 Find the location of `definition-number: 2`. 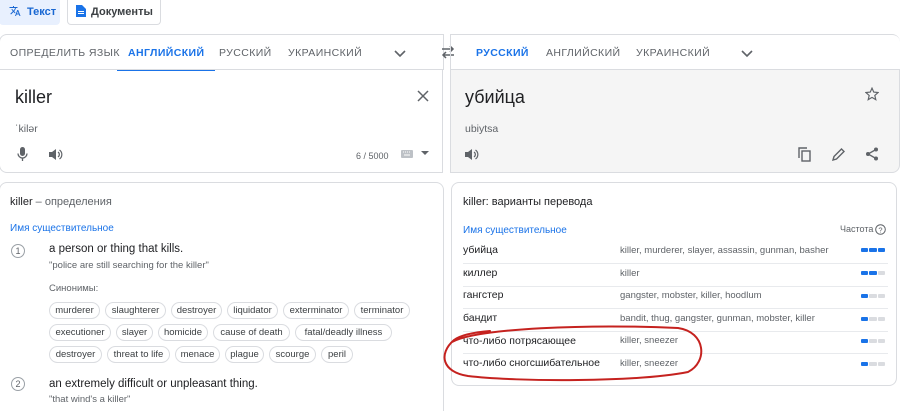

definition-number: 2 is located at coordinates (18, 384).